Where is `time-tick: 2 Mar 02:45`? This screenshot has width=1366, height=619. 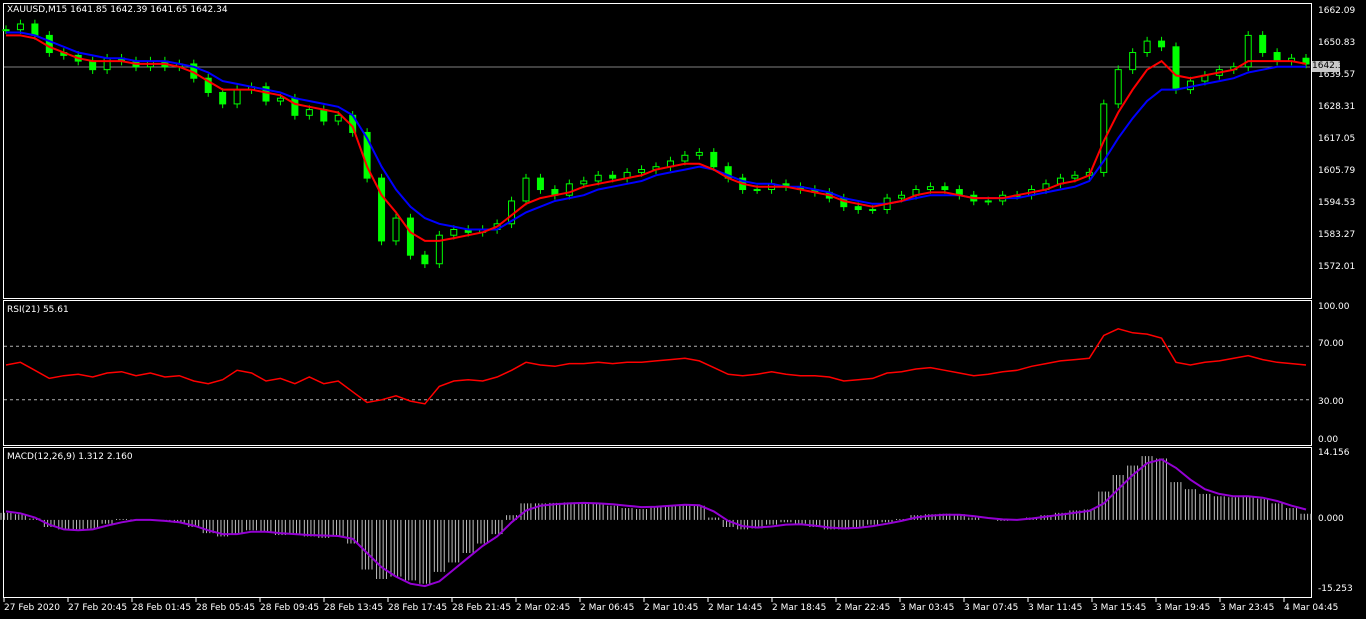
time-tick: 2 Mar 02:45 is located at coordinates (543, 608).